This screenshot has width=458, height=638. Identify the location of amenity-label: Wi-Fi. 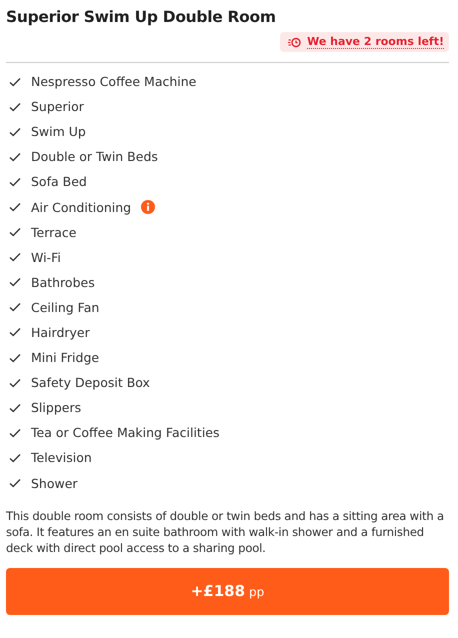
(46, 257).